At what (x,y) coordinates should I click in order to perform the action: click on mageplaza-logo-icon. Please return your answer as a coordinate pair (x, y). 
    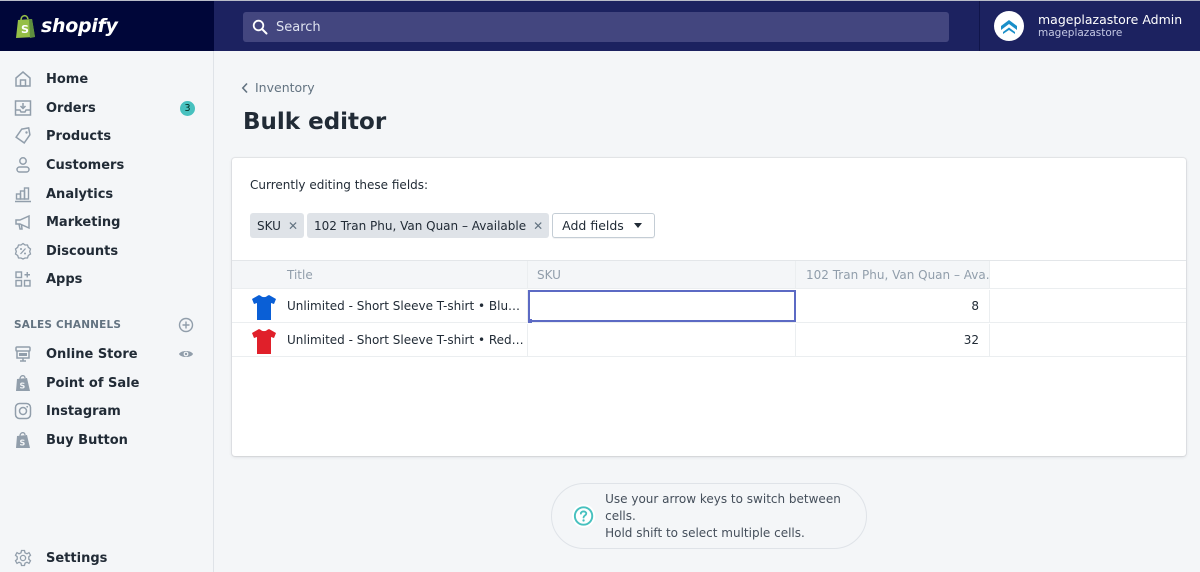
    Looking at the image, I should click on (1009, 27).